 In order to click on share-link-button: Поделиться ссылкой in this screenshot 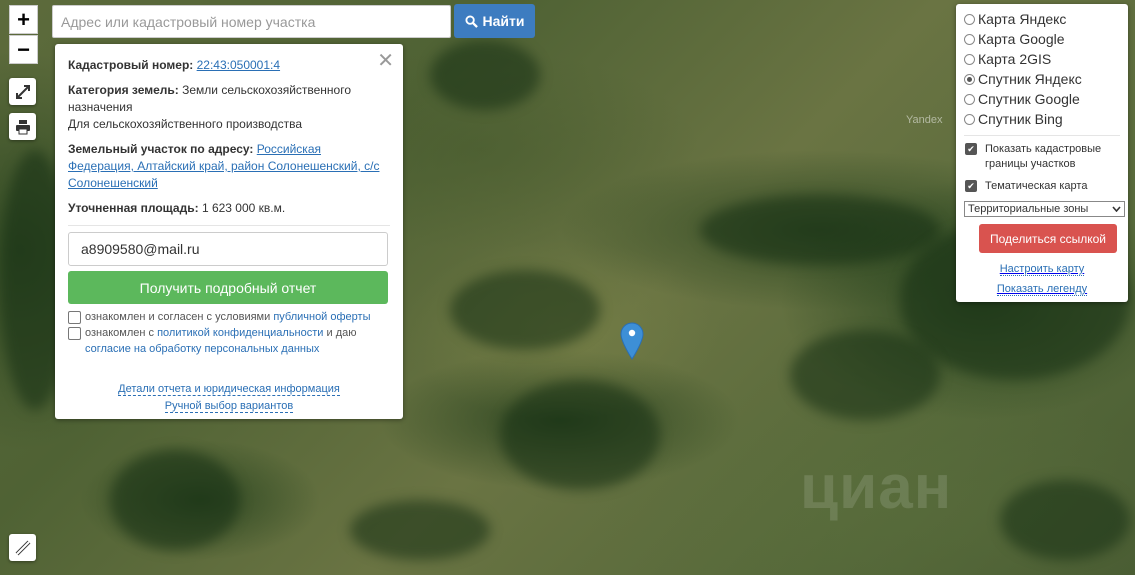, I will do `click(1048, 238)`.